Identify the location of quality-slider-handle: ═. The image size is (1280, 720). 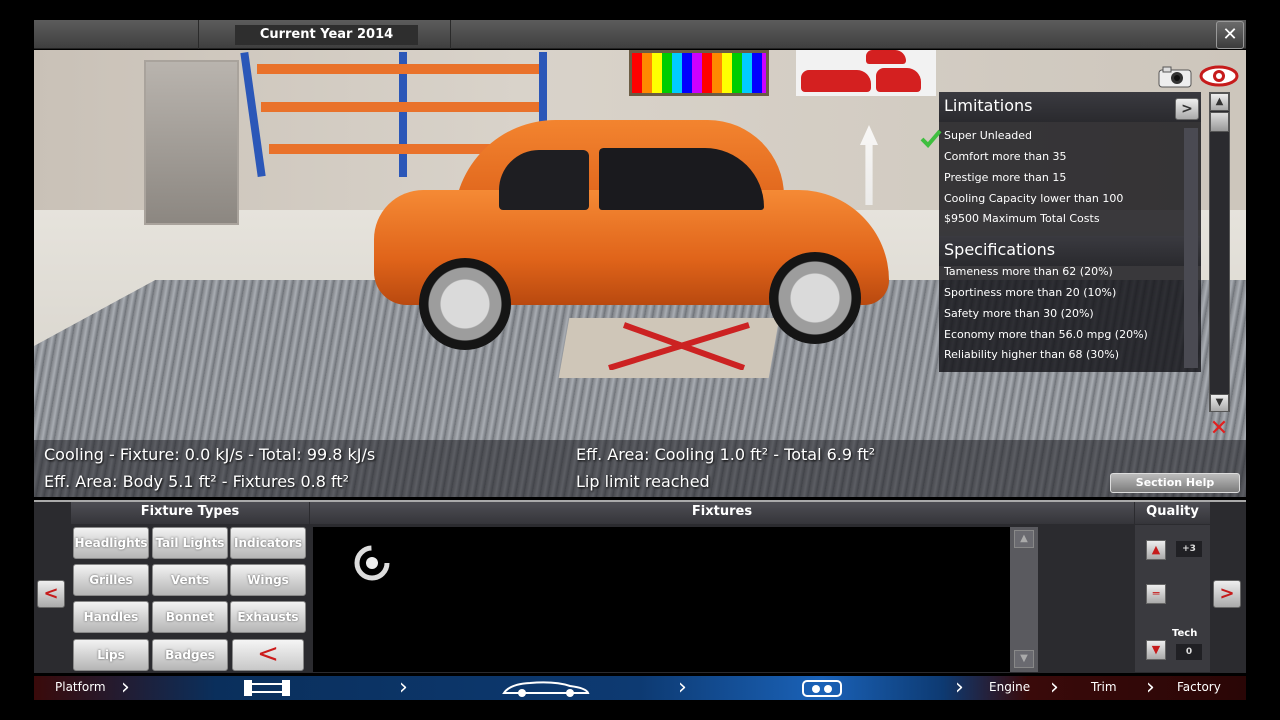
(1156, 594).